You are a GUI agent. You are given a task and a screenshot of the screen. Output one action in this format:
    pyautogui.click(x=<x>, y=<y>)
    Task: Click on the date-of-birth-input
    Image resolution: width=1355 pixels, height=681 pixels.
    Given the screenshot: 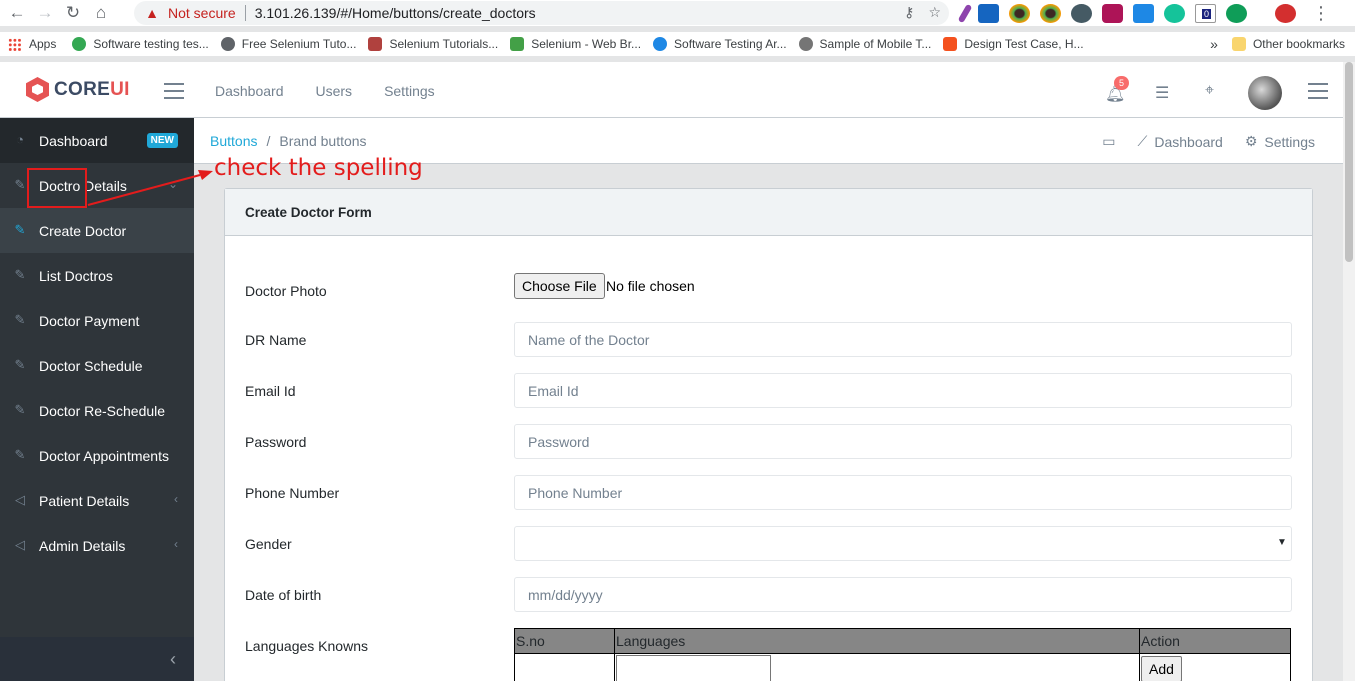 What is the action you would take?
    pyautogui.click(x=903, y=594)
    